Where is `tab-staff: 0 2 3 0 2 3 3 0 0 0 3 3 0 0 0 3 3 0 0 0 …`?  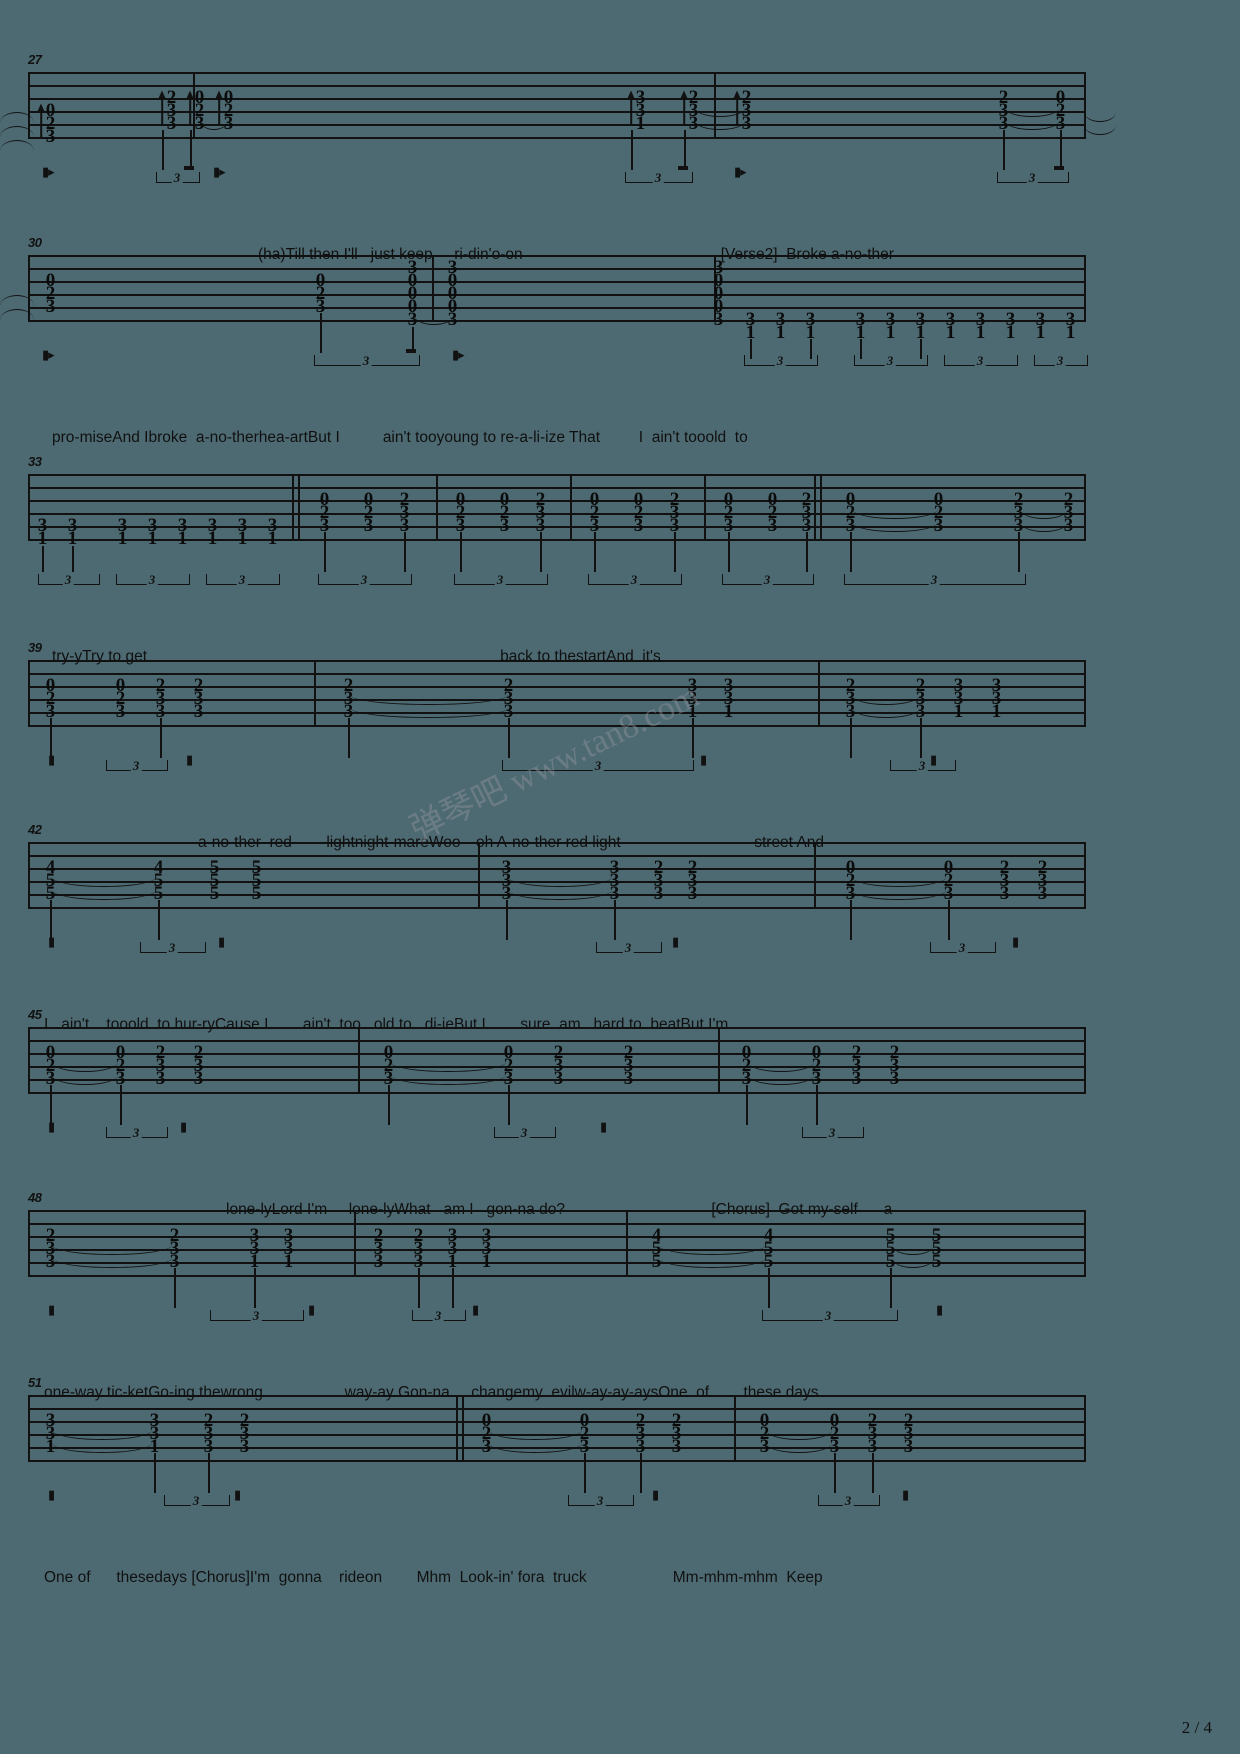 tab-staff: 0 2 3 0 2 3 3 0 0 0 3 3 0 0 0 3 3 0 0 0 … is located at coordinates (558, 312).